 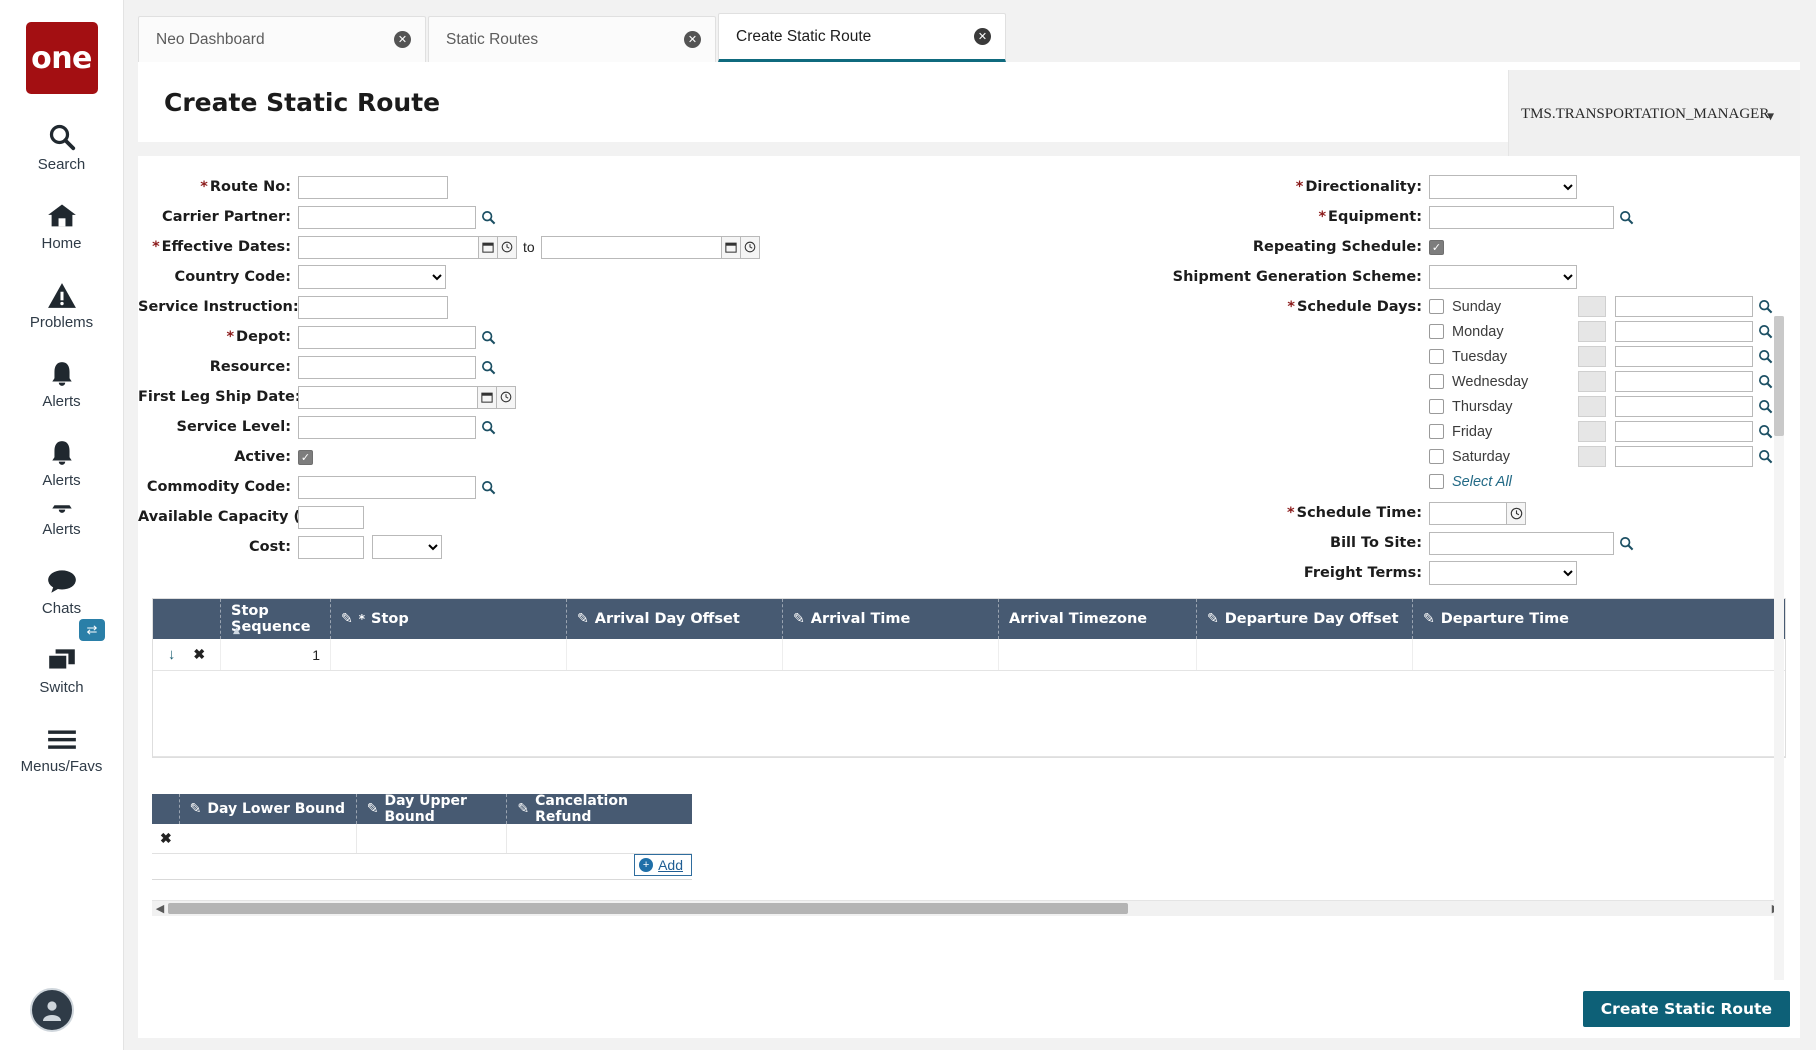 What do you see at coordinates (1521, 217) in the screenshot?
I see `equipment-input` at bounding box center [1521, 217].